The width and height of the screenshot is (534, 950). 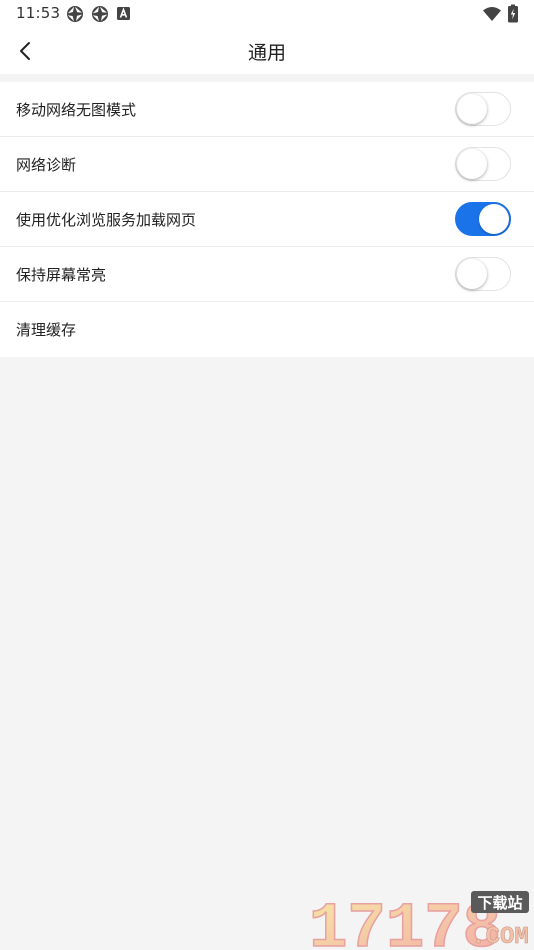 I want to click on setting-label: 网络诊断, so click(x=46, y=165).